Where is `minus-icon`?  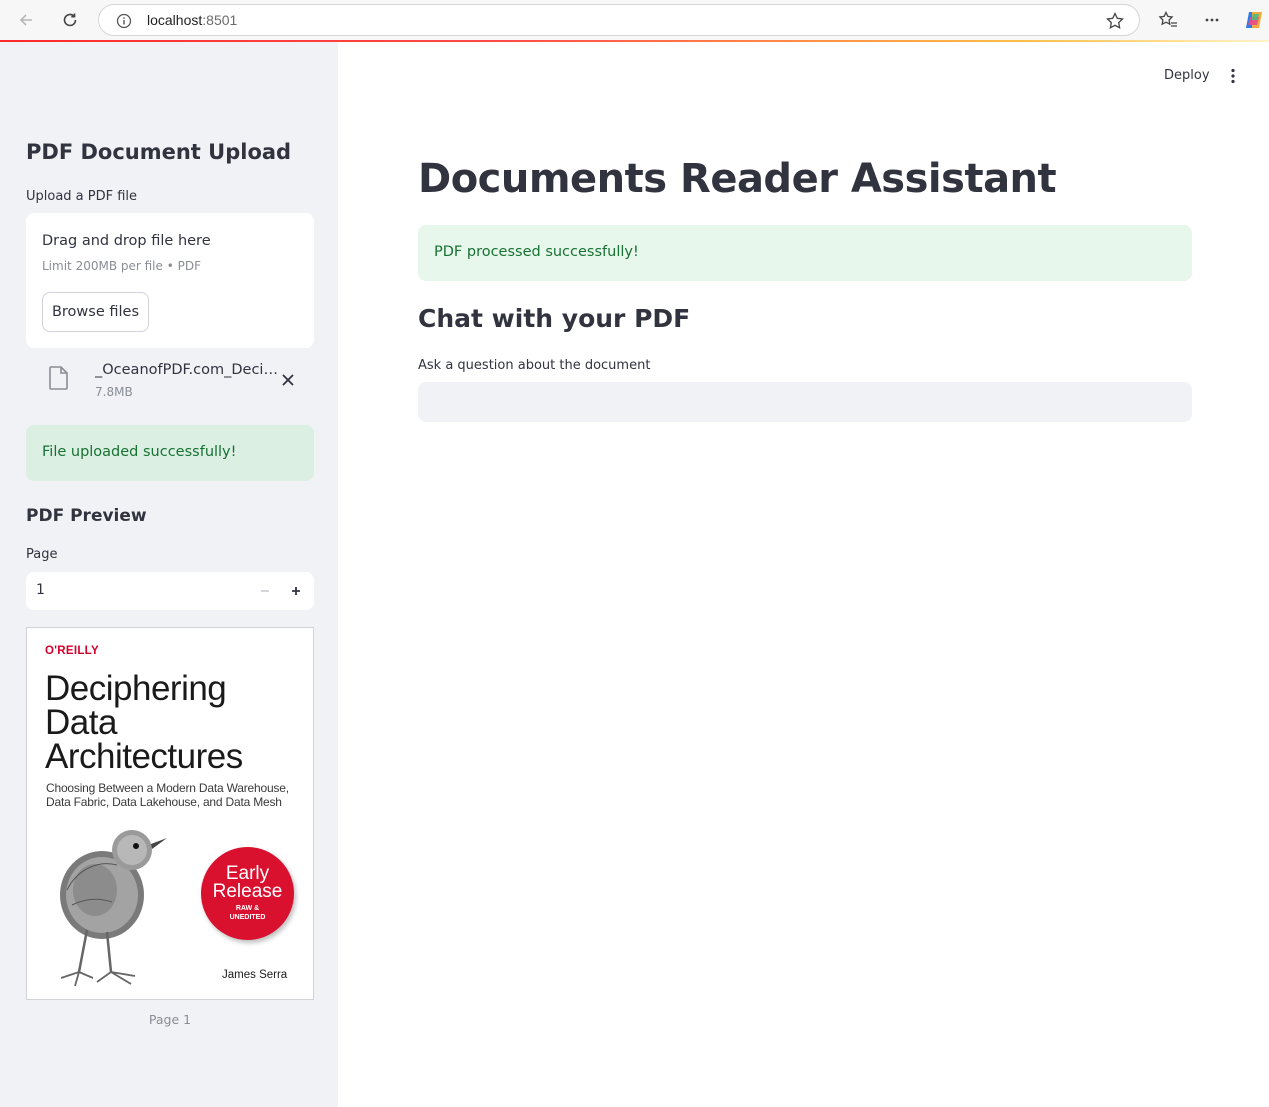
minus-icon is located at coordinates (265, 591).